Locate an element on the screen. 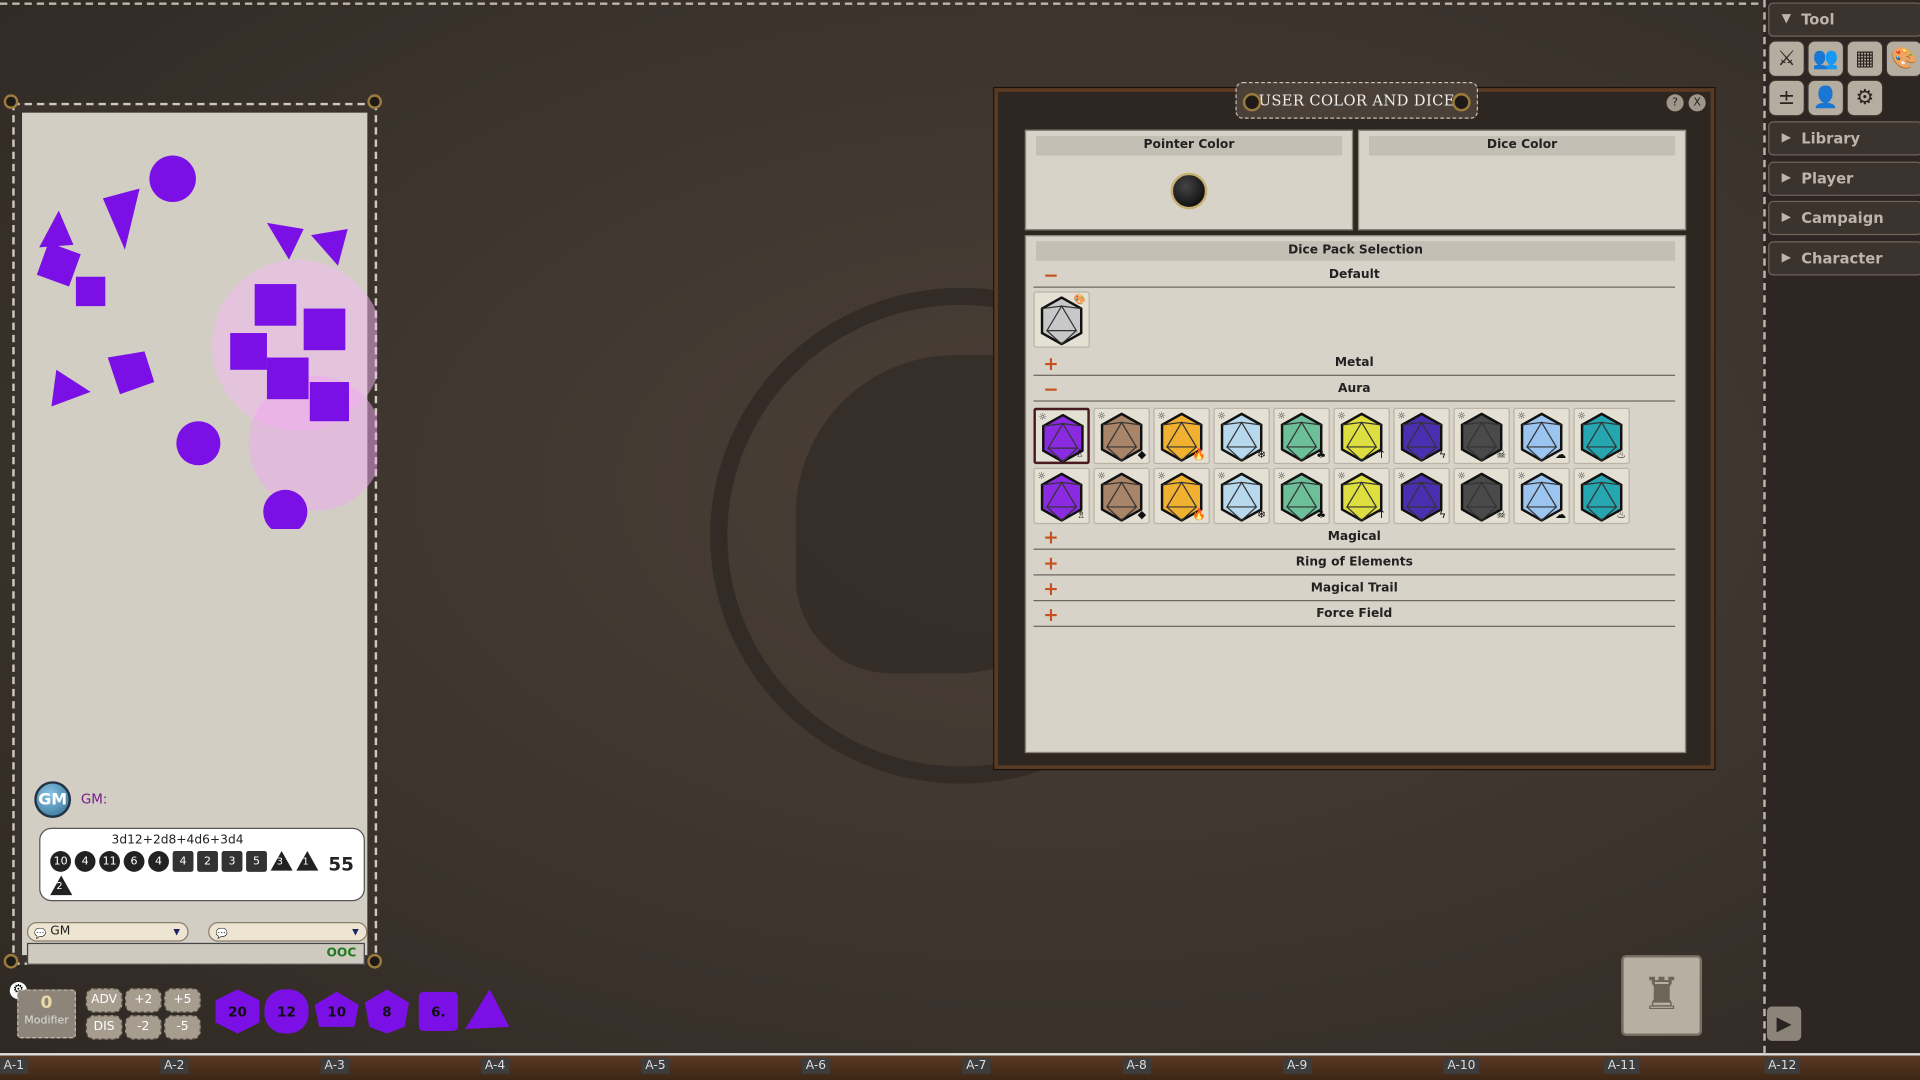 Image resolution: width=1920 pixels, height=1080 pixels. sidebar-section-campaign: ▶ Campaign is located at coordinates (1844, 218).